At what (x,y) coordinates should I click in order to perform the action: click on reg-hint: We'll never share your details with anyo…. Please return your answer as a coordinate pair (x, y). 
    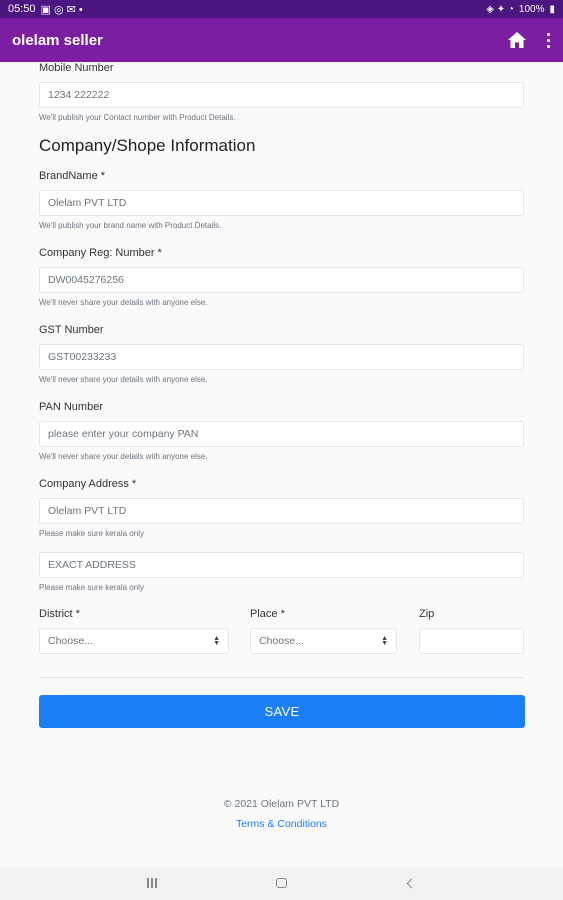
    Looking at the image, I should click on (123, 302).